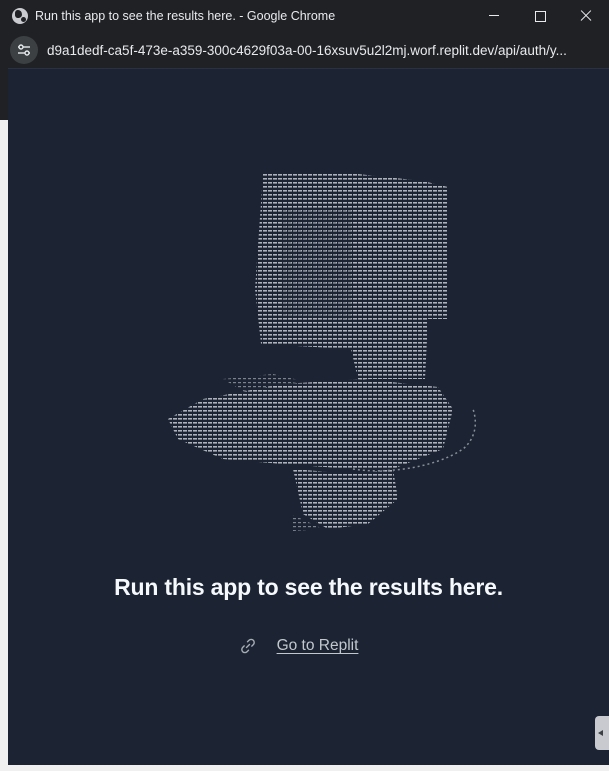  I want to click on go-to-replit-link-row: Go to Replit, so click(308, 646).